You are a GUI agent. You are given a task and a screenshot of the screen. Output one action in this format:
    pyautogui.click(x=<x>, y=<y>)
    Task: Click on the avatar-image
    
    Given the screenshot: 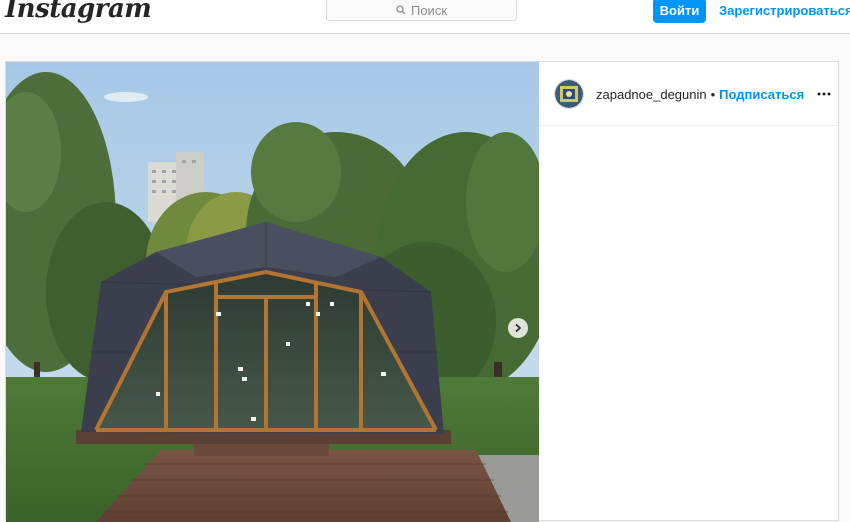 What is the action you would take?
    pyautogui.click(x=569, y=94)
    